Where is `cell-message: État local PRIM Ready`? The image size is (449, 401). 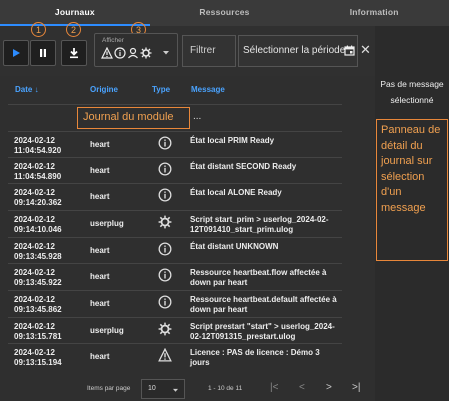
cell-message: État local PRIM Ready is located at coordinates (232, 140).